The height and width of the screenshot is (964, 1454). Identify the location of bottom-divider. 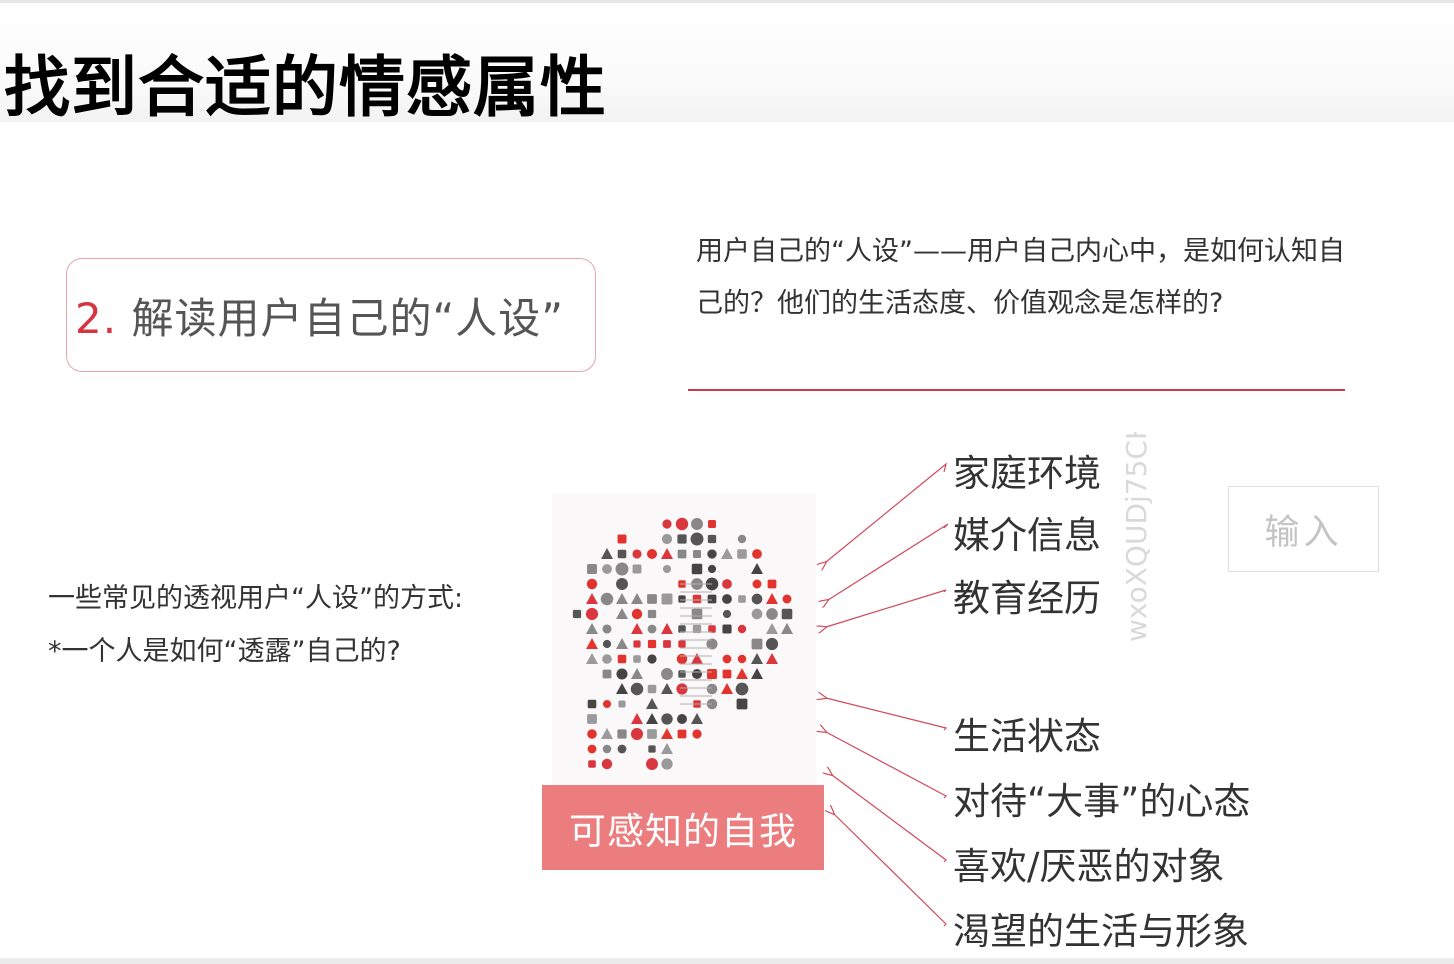
(727, 961).